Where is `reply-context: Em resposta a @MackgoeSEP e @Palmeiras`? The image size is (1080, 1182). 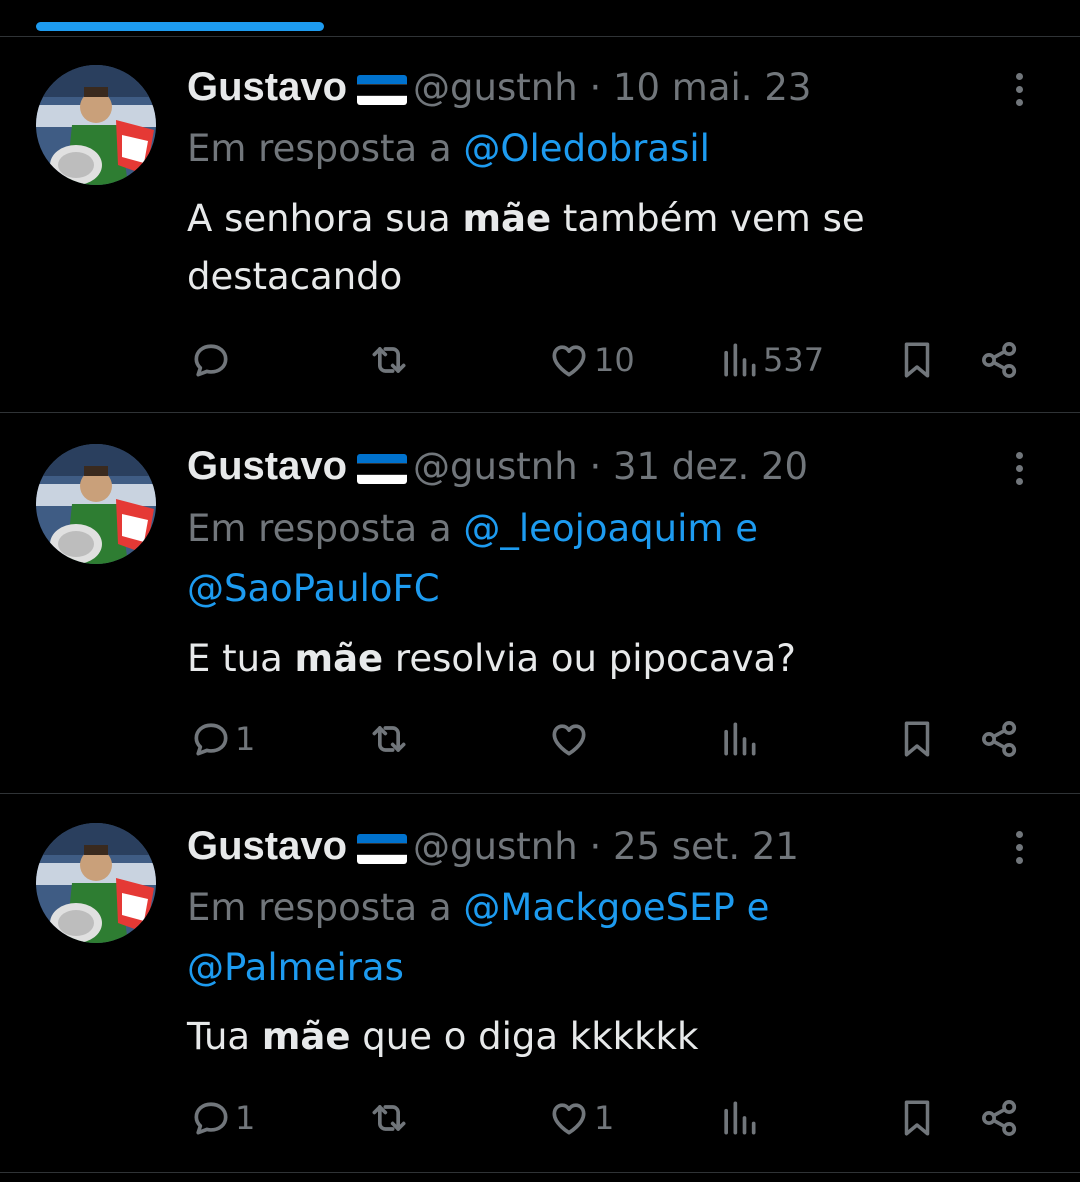
reply-context: Em resposta a @MackgoeSEP e @Palmeiras is located at coordinates (478, 938).